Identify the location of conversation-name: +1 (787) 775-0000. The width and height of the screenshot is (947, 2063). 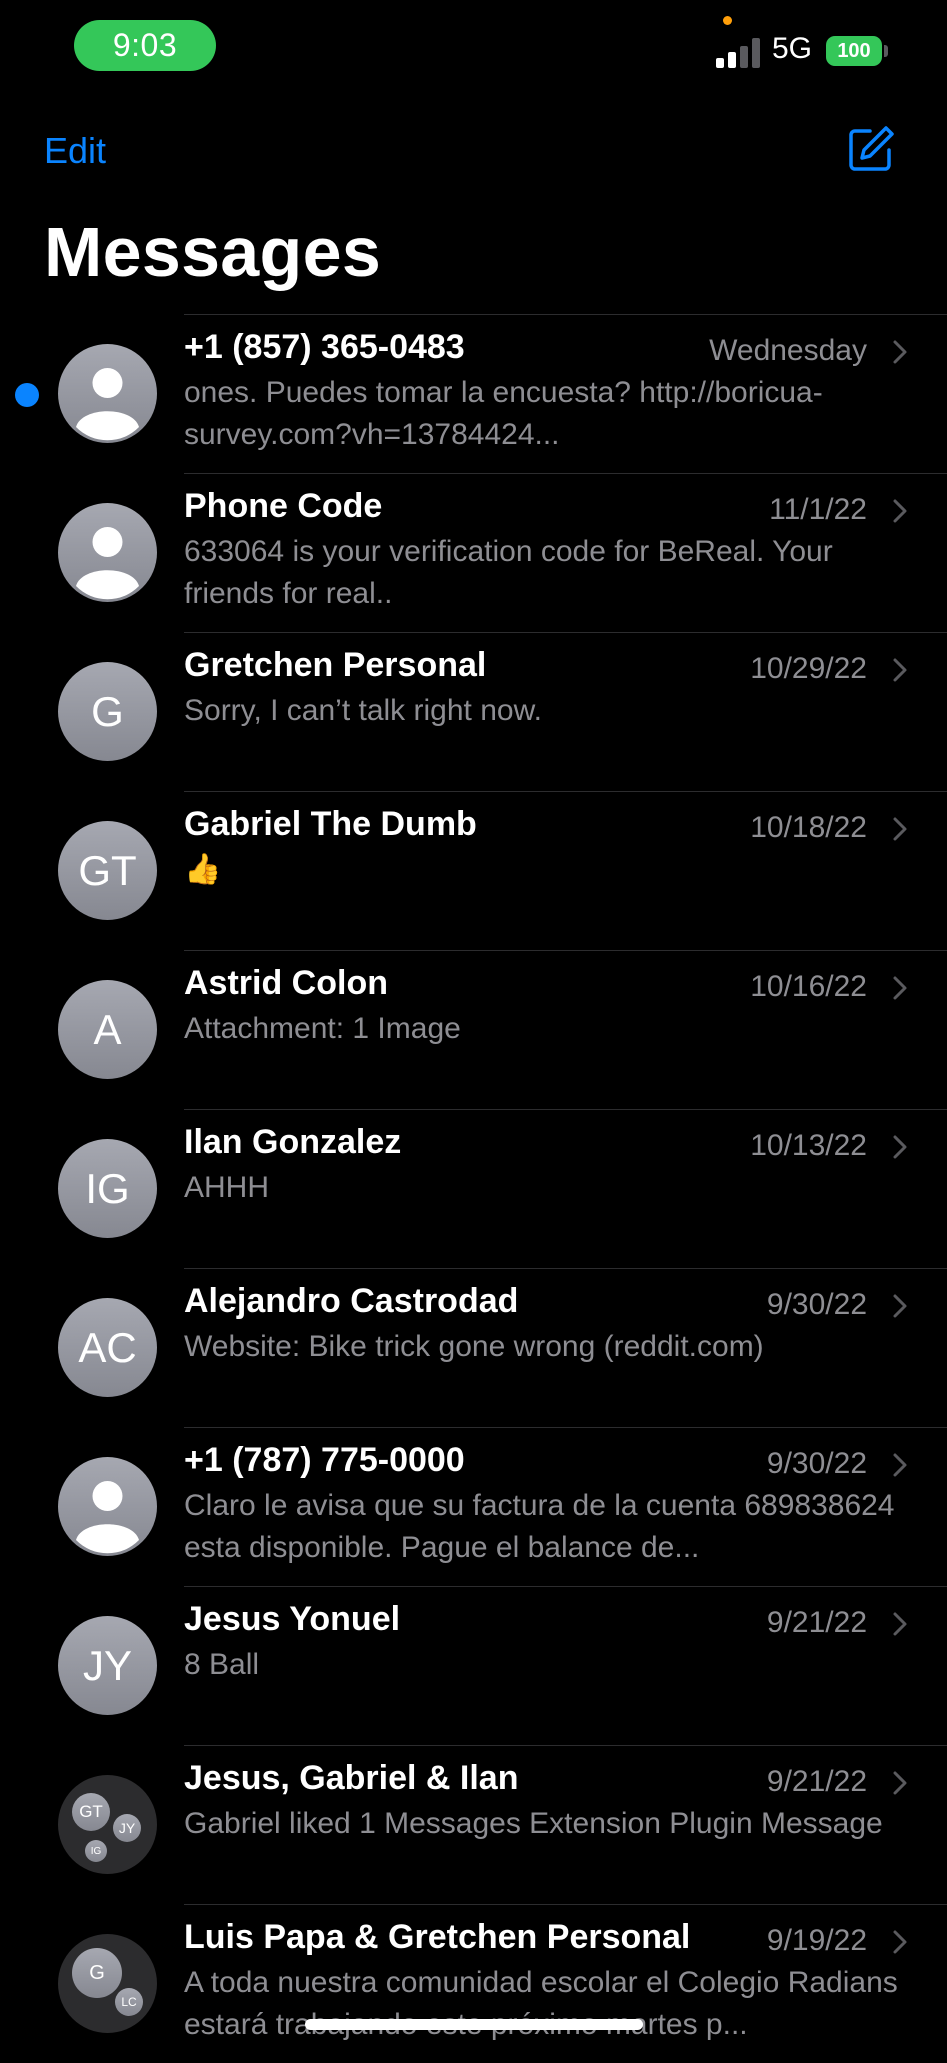
(324, 1460).